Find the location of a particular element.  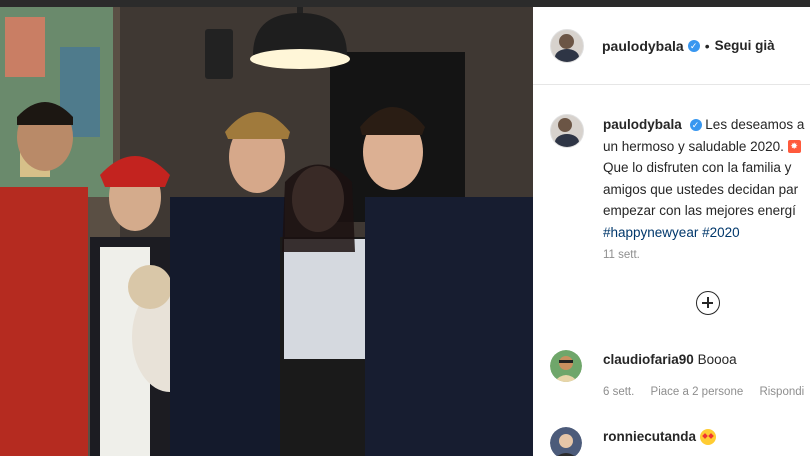

comment-text: Boooa is located at coordinates (717, 359).